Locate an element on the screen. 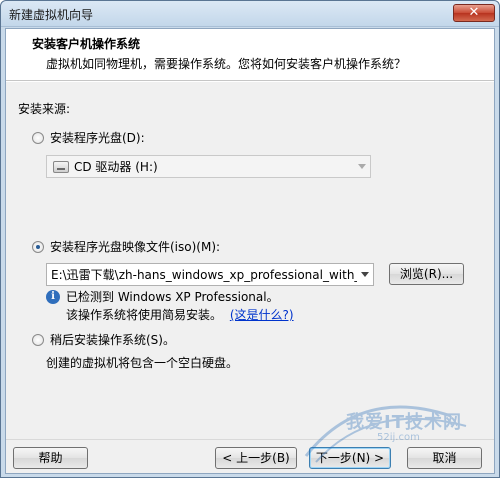 Image resolution: width=500 pixels, height=478 pixels. install-source-label: 安装来源: is located at coordinates (44, 109).